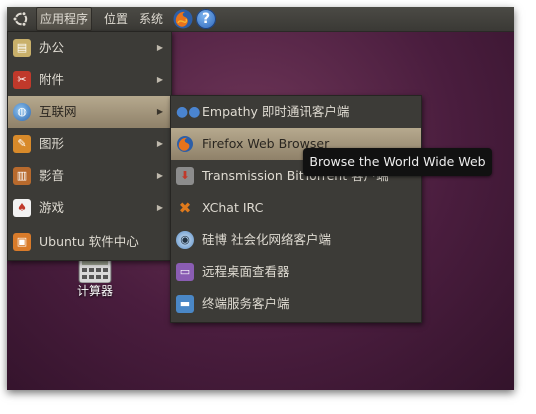 This screenshot has width=536, height=414. I want to click on sound-video-icon: ▥, so click(22, 176).